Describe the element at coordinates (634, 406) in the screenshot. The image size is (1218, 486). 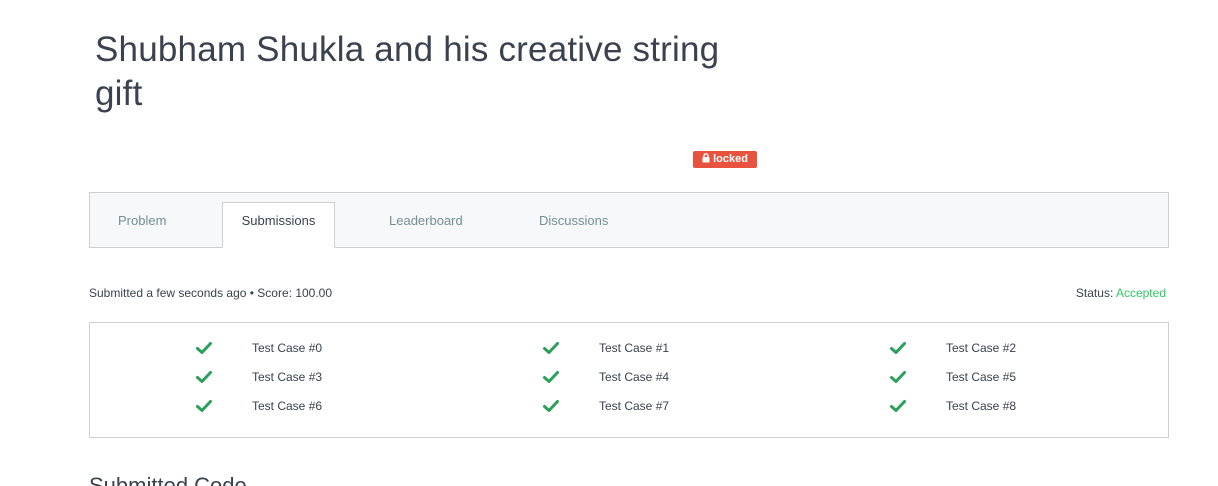
I see `test-case-label: Test Case #7` at that location.